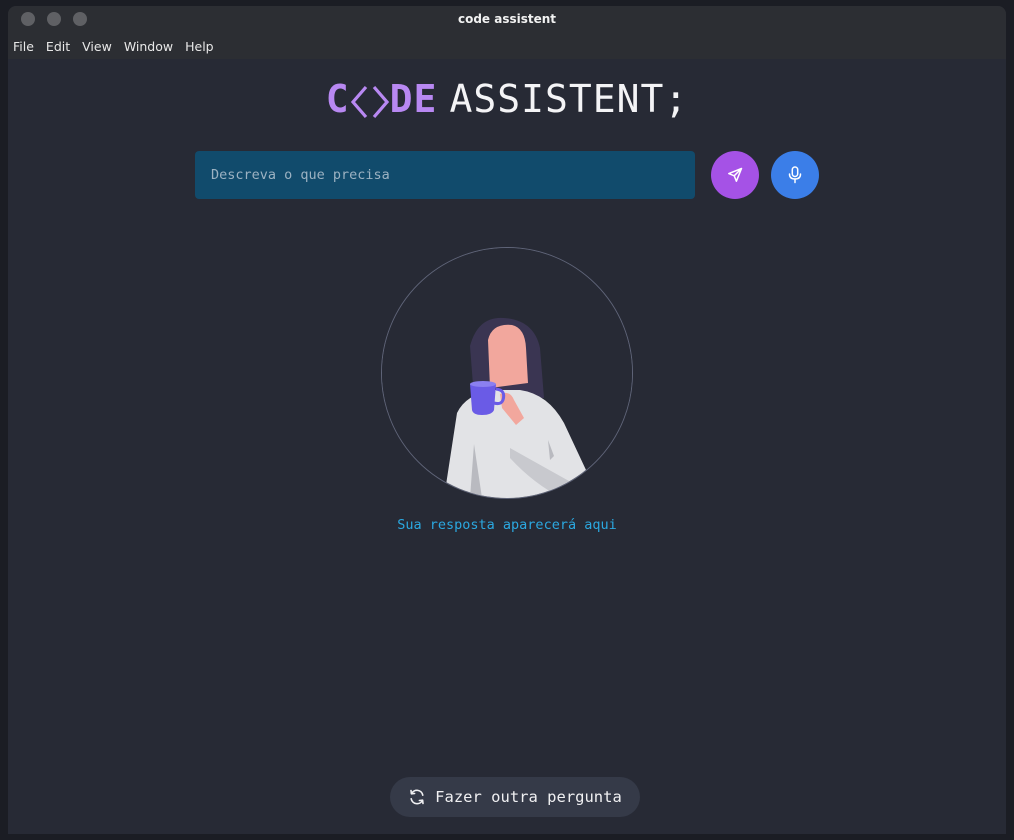  I want to click on illustration-circle, so click(507, 373).